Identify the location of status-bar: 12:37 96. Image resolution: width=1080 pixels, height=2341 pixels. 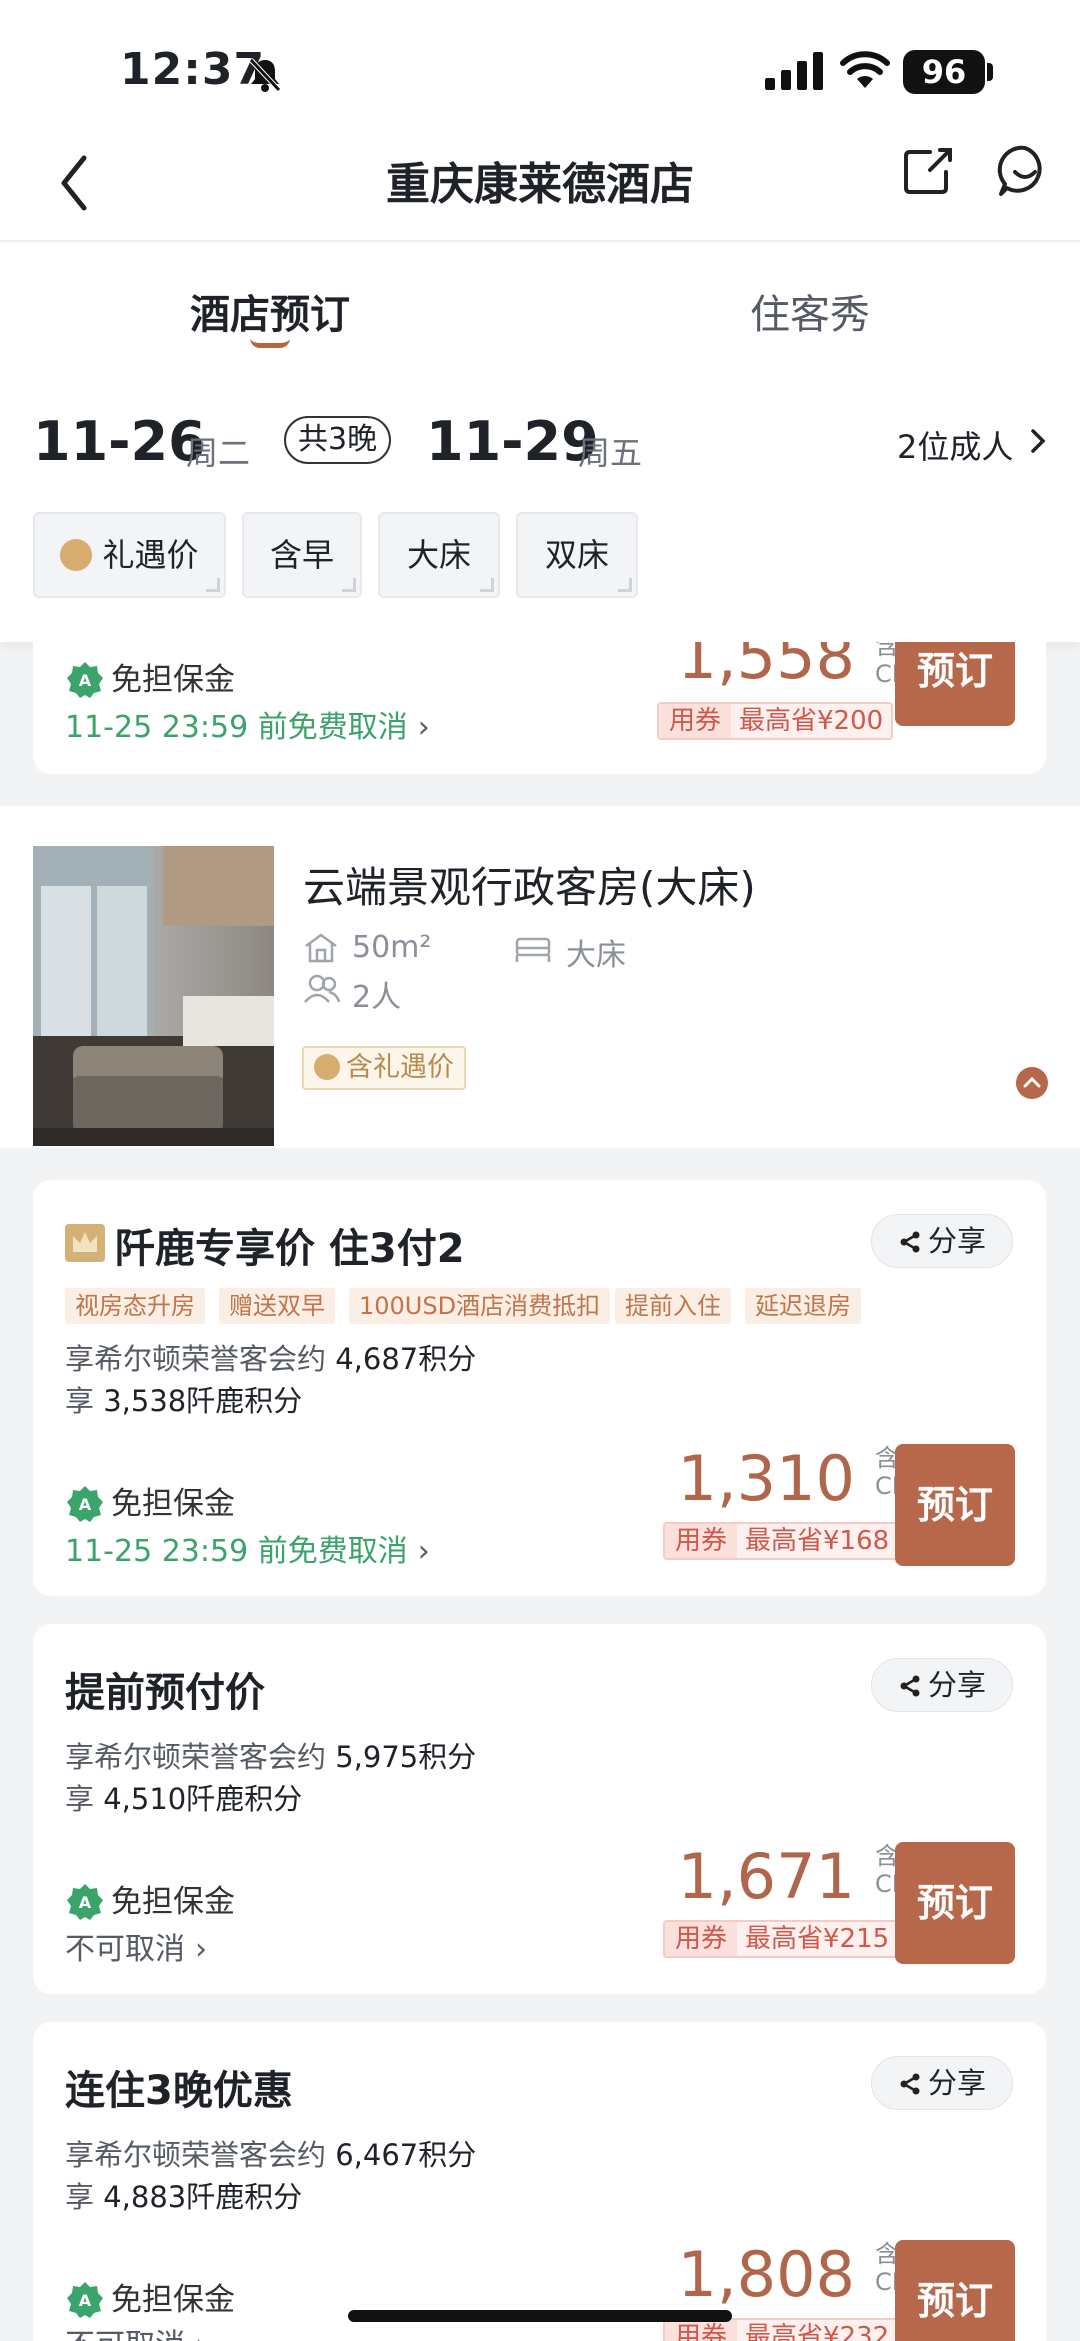
(540, 65).